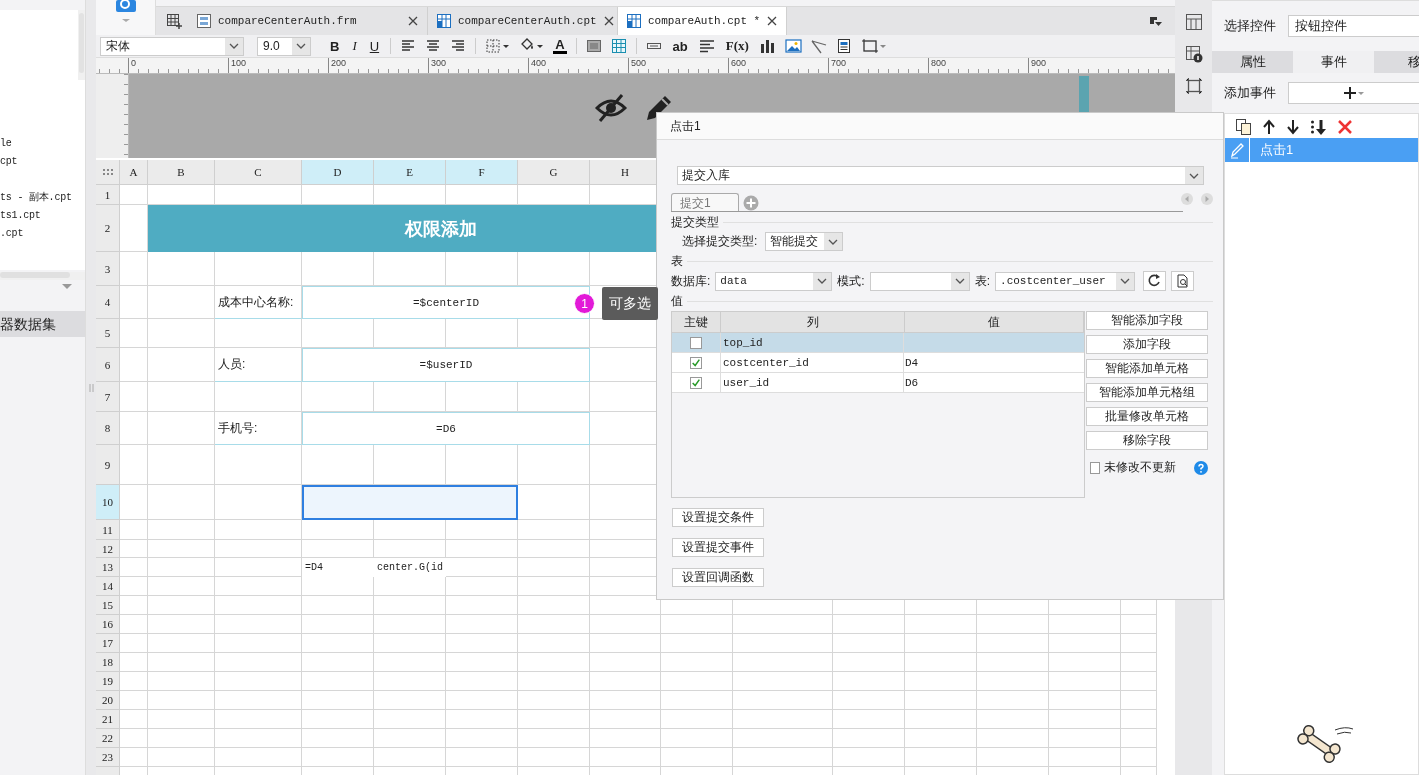  Describe the element at coordinates (42, 234) in the screenshot. I see `file-item: .cpt` at that location.